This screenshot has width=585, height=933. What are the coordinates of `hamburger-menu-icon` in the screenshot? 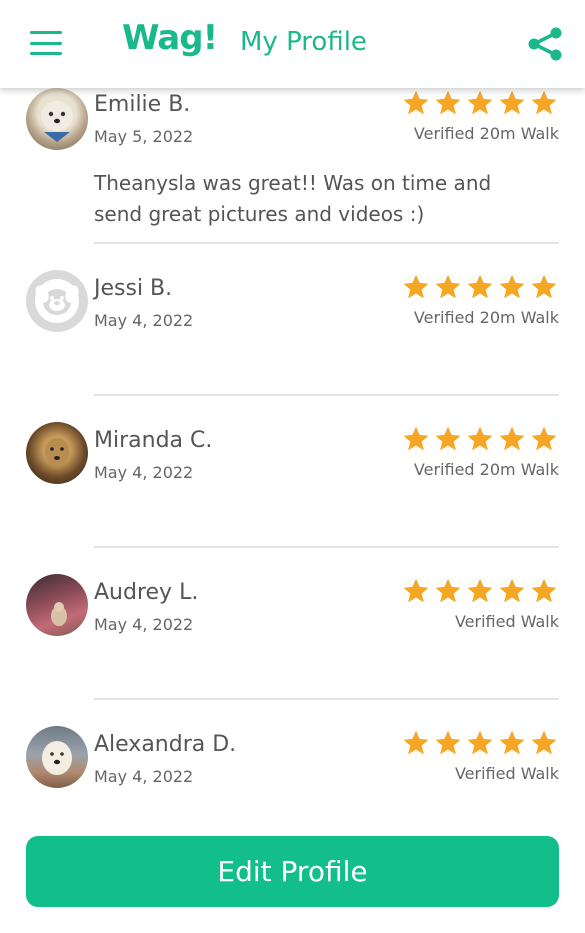 It's located at (46, 43).